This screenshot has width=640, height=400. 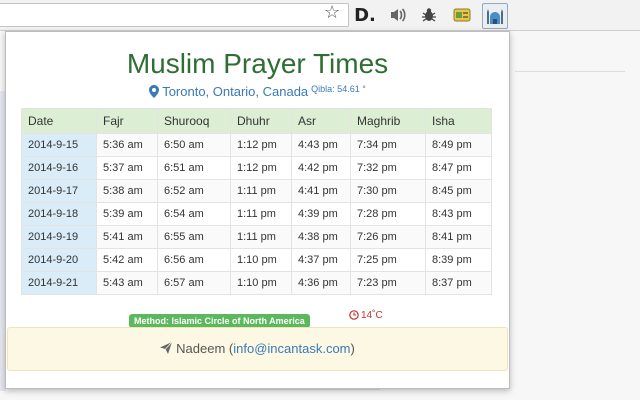 I want to click on time-cell: 8:37 pm, so click(x=458, y=283).